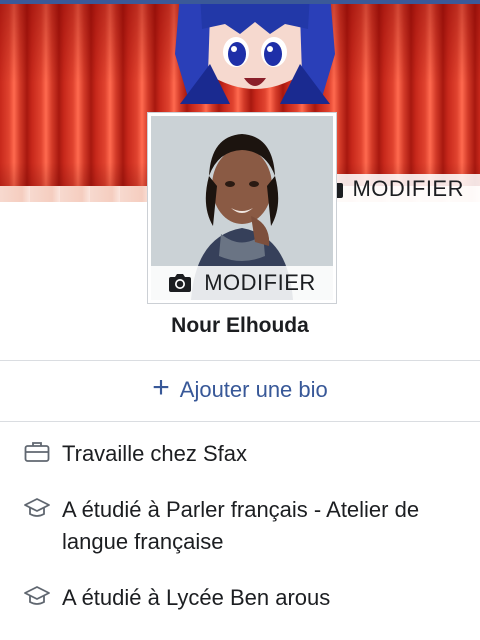 Image resolution: width=480 pixels, height=640 pixels. Describe the element at coordinates (260, 282) in the screenshot. I see `edit-profile-picture-label: MODIFIER` at that location.